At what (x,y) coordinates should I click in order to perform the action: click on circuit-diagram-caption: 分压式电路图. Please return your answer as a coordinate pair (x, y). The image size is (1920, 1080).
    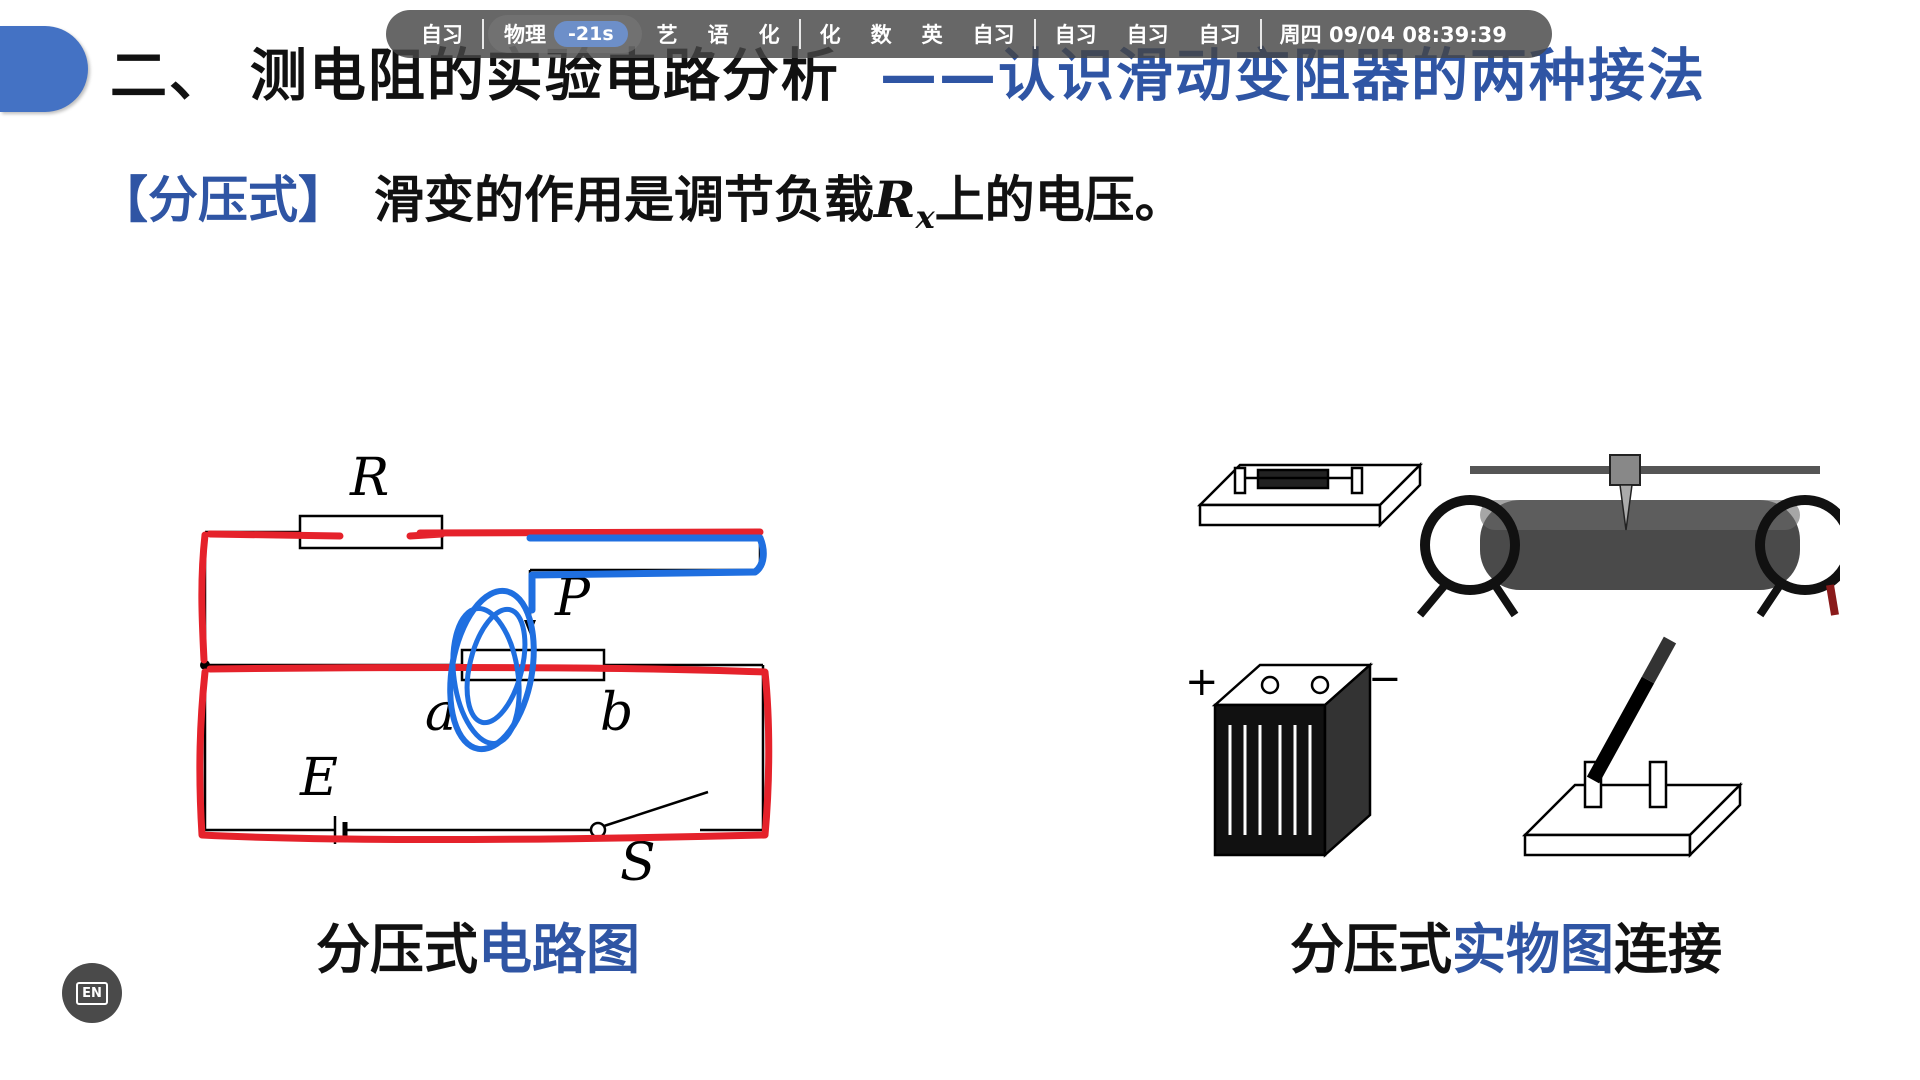
    Looking at the image, I should click on (478, 944).